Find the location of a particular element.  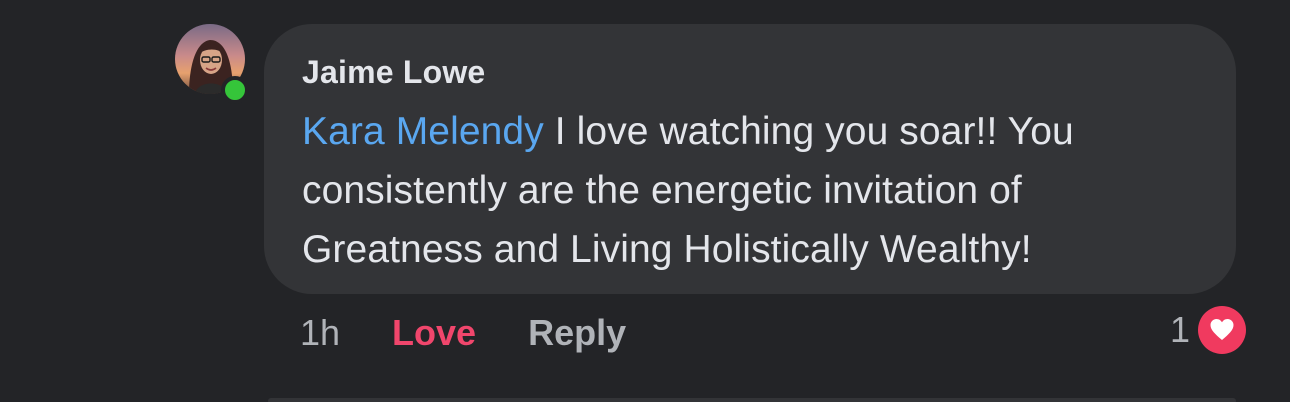

mention-link: Kara Melendy is located at coordinates (423, 131).